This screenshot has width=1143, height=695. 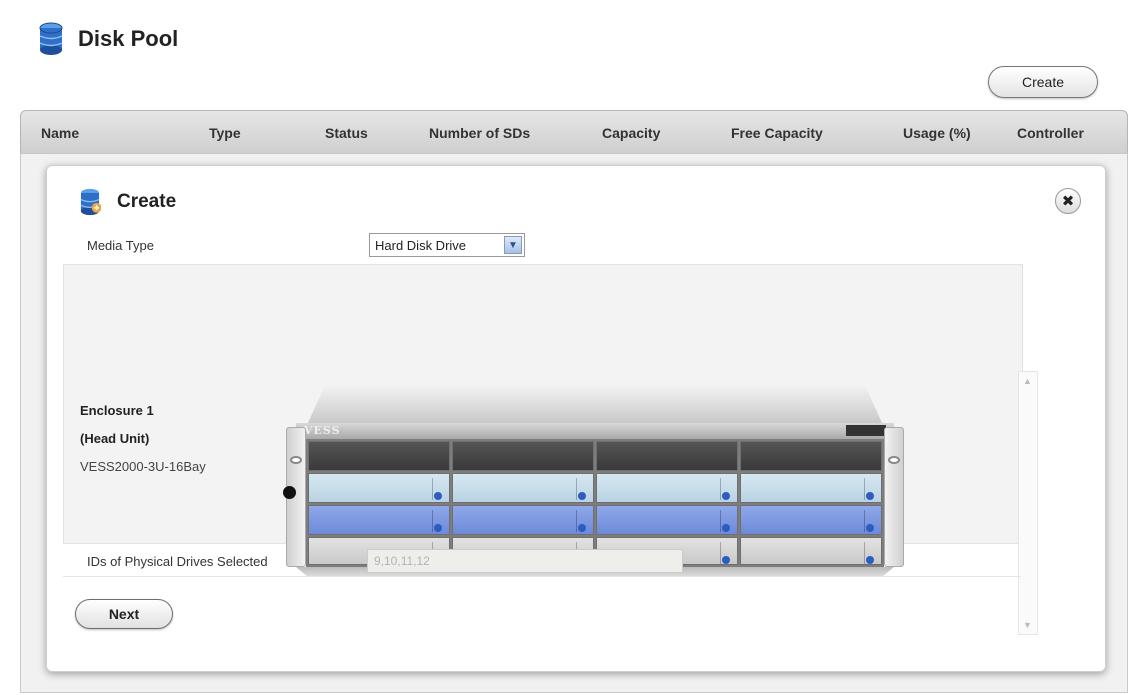 What do you see at coordinates (542, 576) in the screenshot?
I see `divider` at bounding box center [542, 576].